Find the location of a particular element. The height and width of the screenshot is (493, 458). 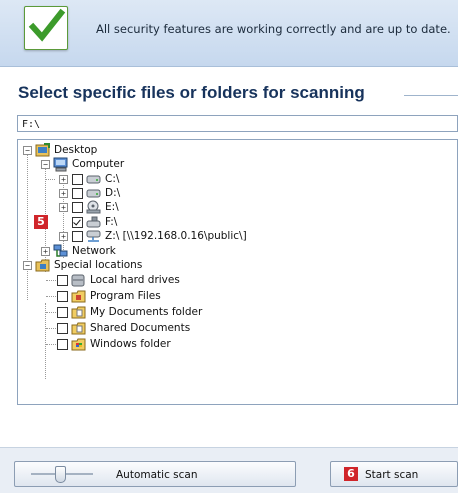

program-files-checkbox is located at coordinates (62, 296).